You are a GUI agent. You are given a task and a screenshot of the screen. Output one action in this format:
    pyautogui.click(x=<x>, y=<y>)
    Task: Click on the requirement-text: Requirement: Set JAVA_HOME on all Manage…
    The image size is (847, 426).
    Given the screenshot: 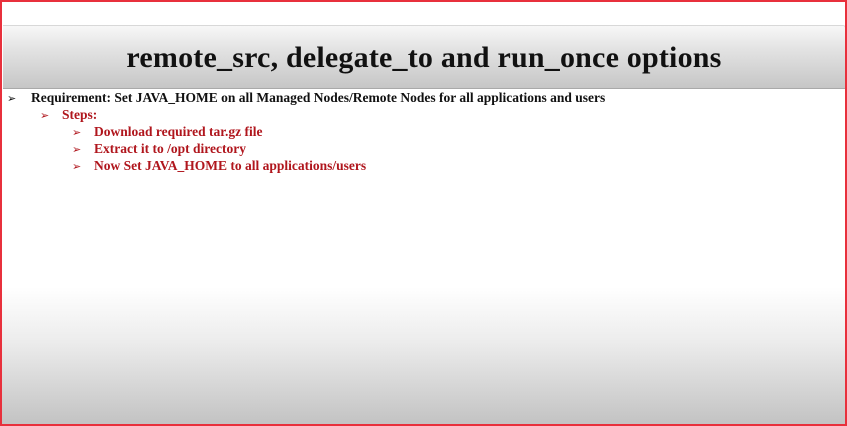 What is the action you would take?
    pyautogui.click(x=318, y=97)
    